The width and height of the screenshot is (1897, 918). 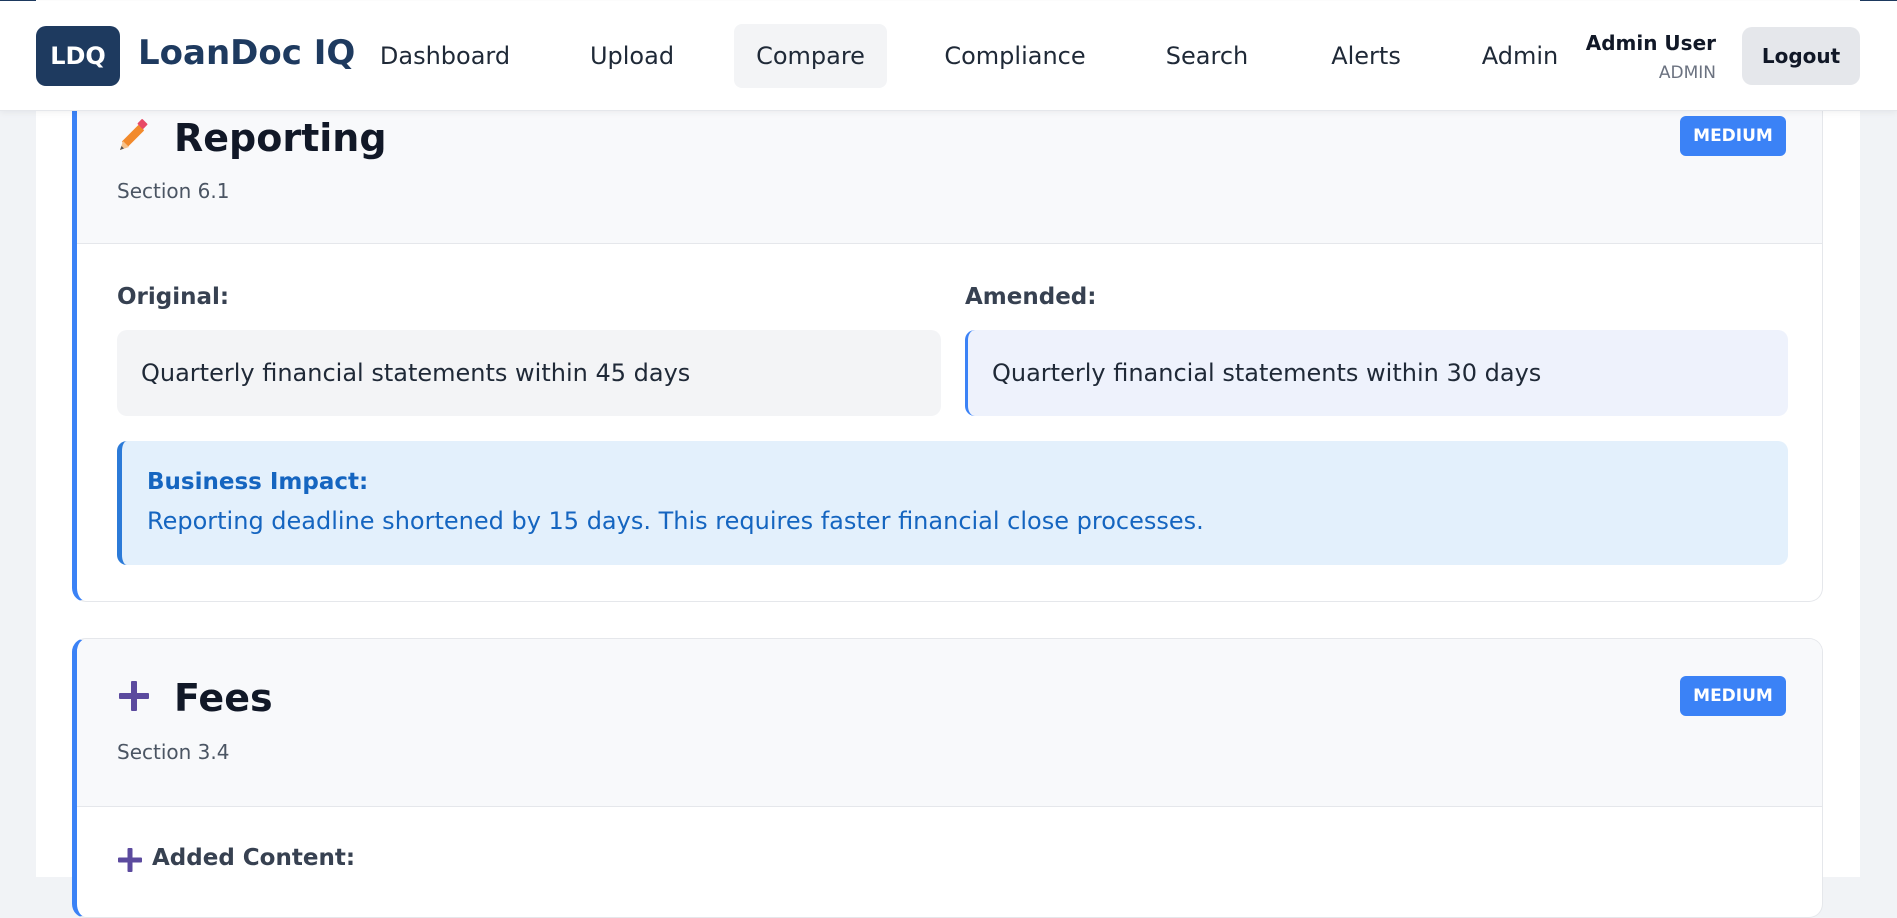 What do you see at coordinates (173, 752) in the screenshot?
I see `section-reference: Section 3.4` at bounding box center [173, 752].